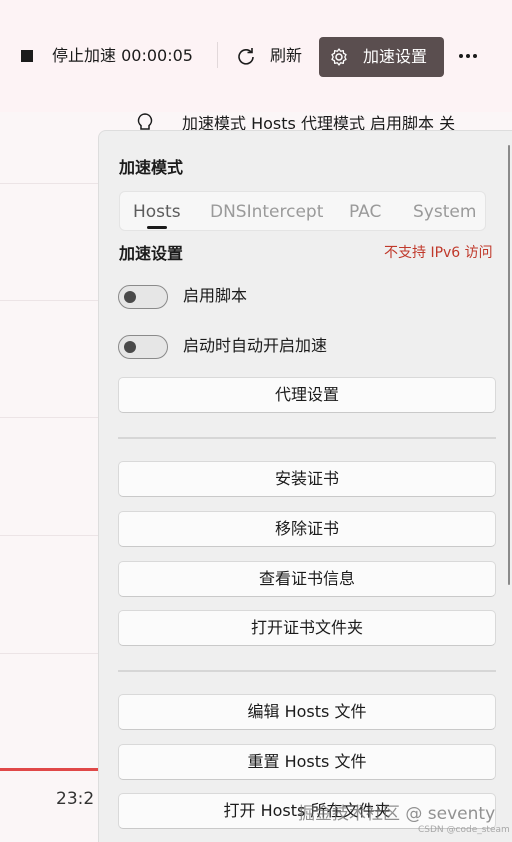 This screenshot has width=512, height=842. Describe the element at coordinates (339, 57) in the screenshot. I see `gear-icon` at that location.